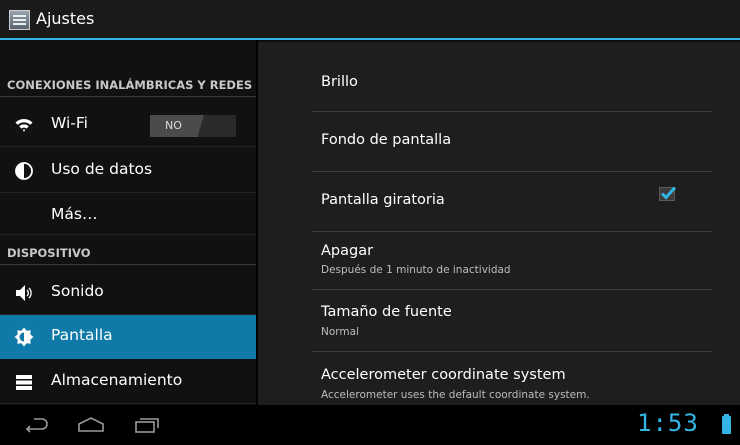 Image resolution: width=740 pixels, height=445 pixels. I want to click on sidebar-item-data-usage: Uso de datos, so click(128, 171).